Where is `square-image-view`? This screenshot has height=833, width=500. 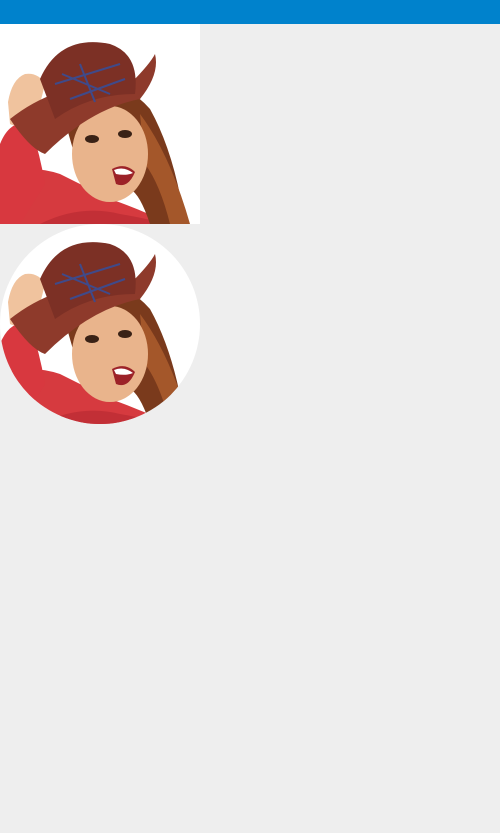 square-image-view is located at coordinates (100, 124).